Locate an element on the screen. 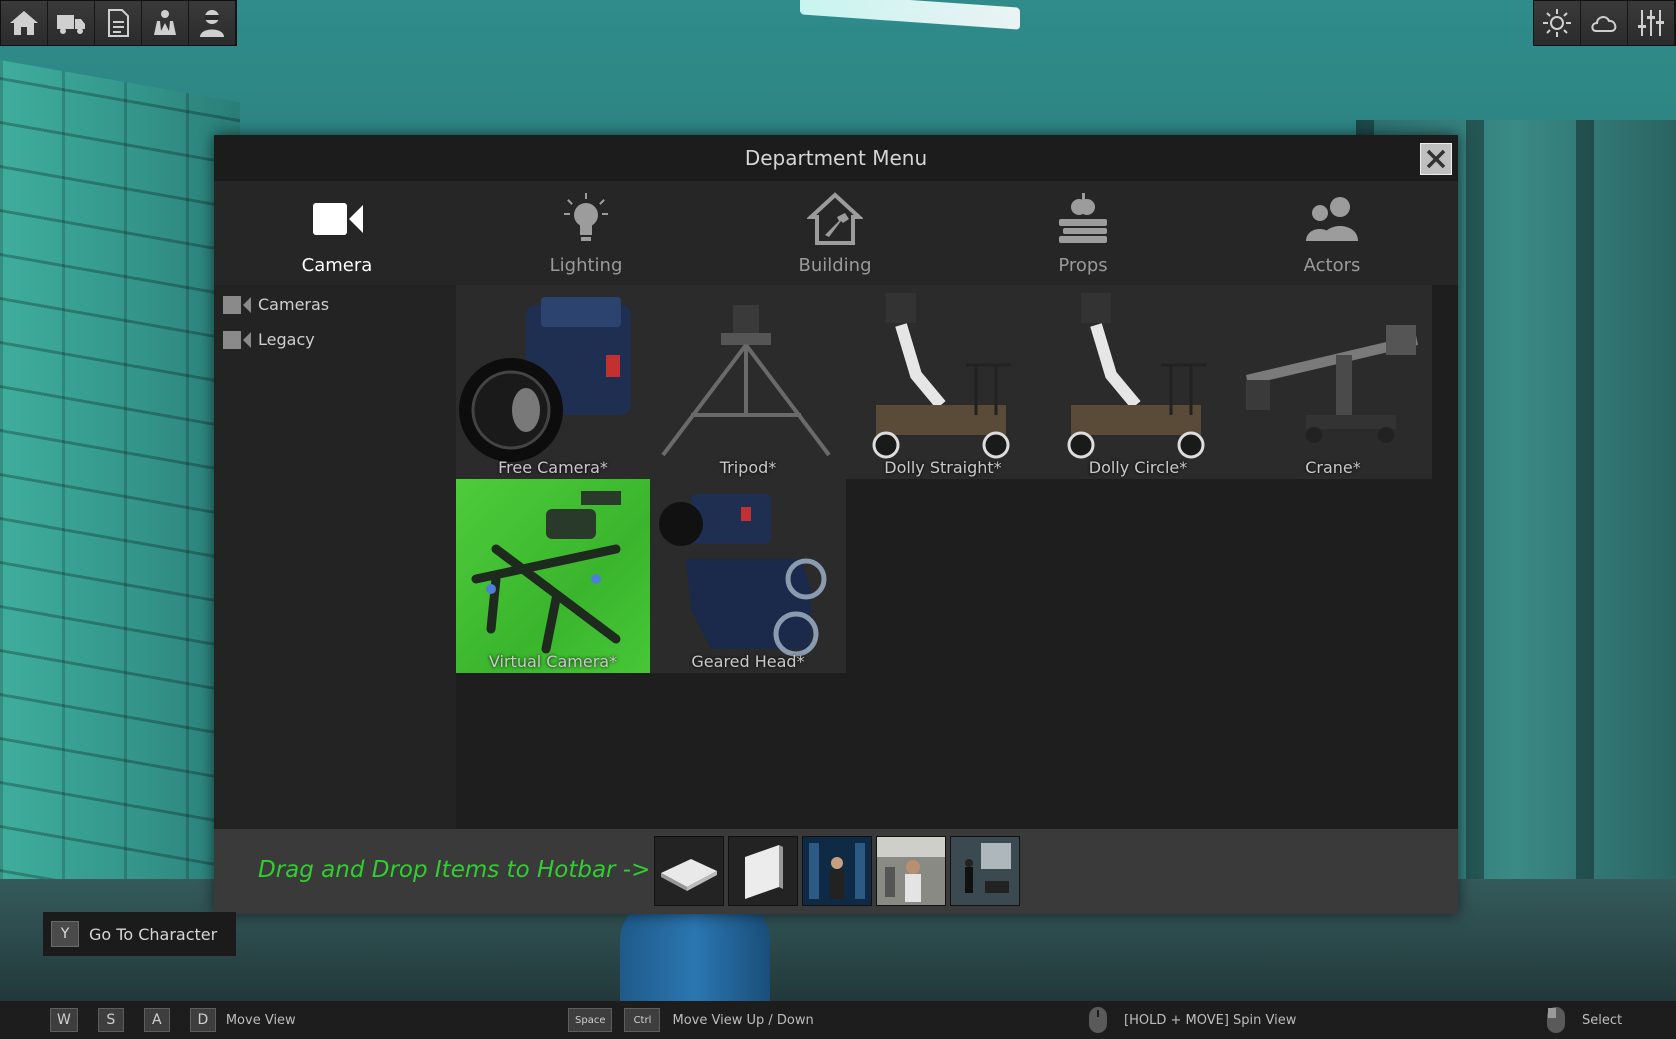 The height and width of the screenshot is (1039, 1676). key-y: Y is located at coordinates (65, 934).